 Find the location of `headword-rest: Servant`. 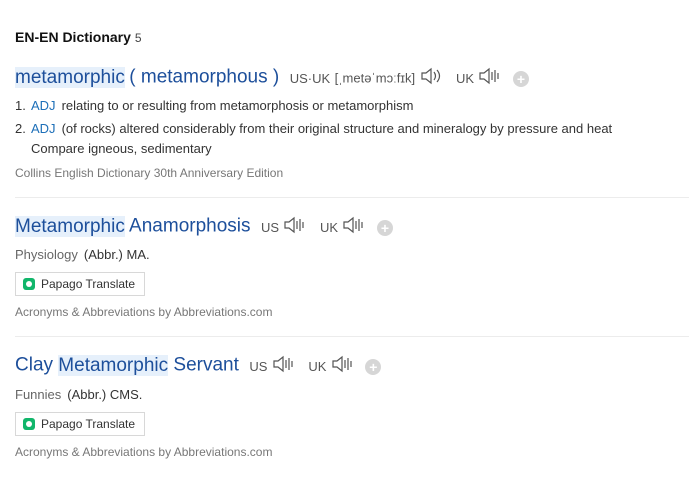

headword-rest: Servant is located at coordinates (203, 365).